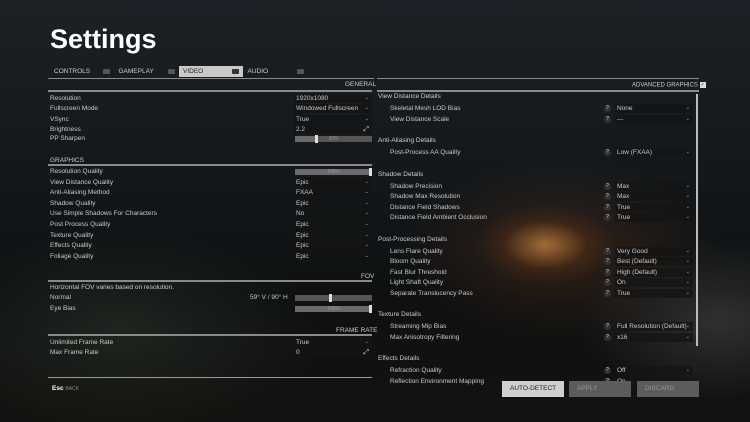  What do you see at coordinates (333, 119) in the screenshot?
I see `vsync-dropdown: True ⌄` at bounding box center [333, 119].